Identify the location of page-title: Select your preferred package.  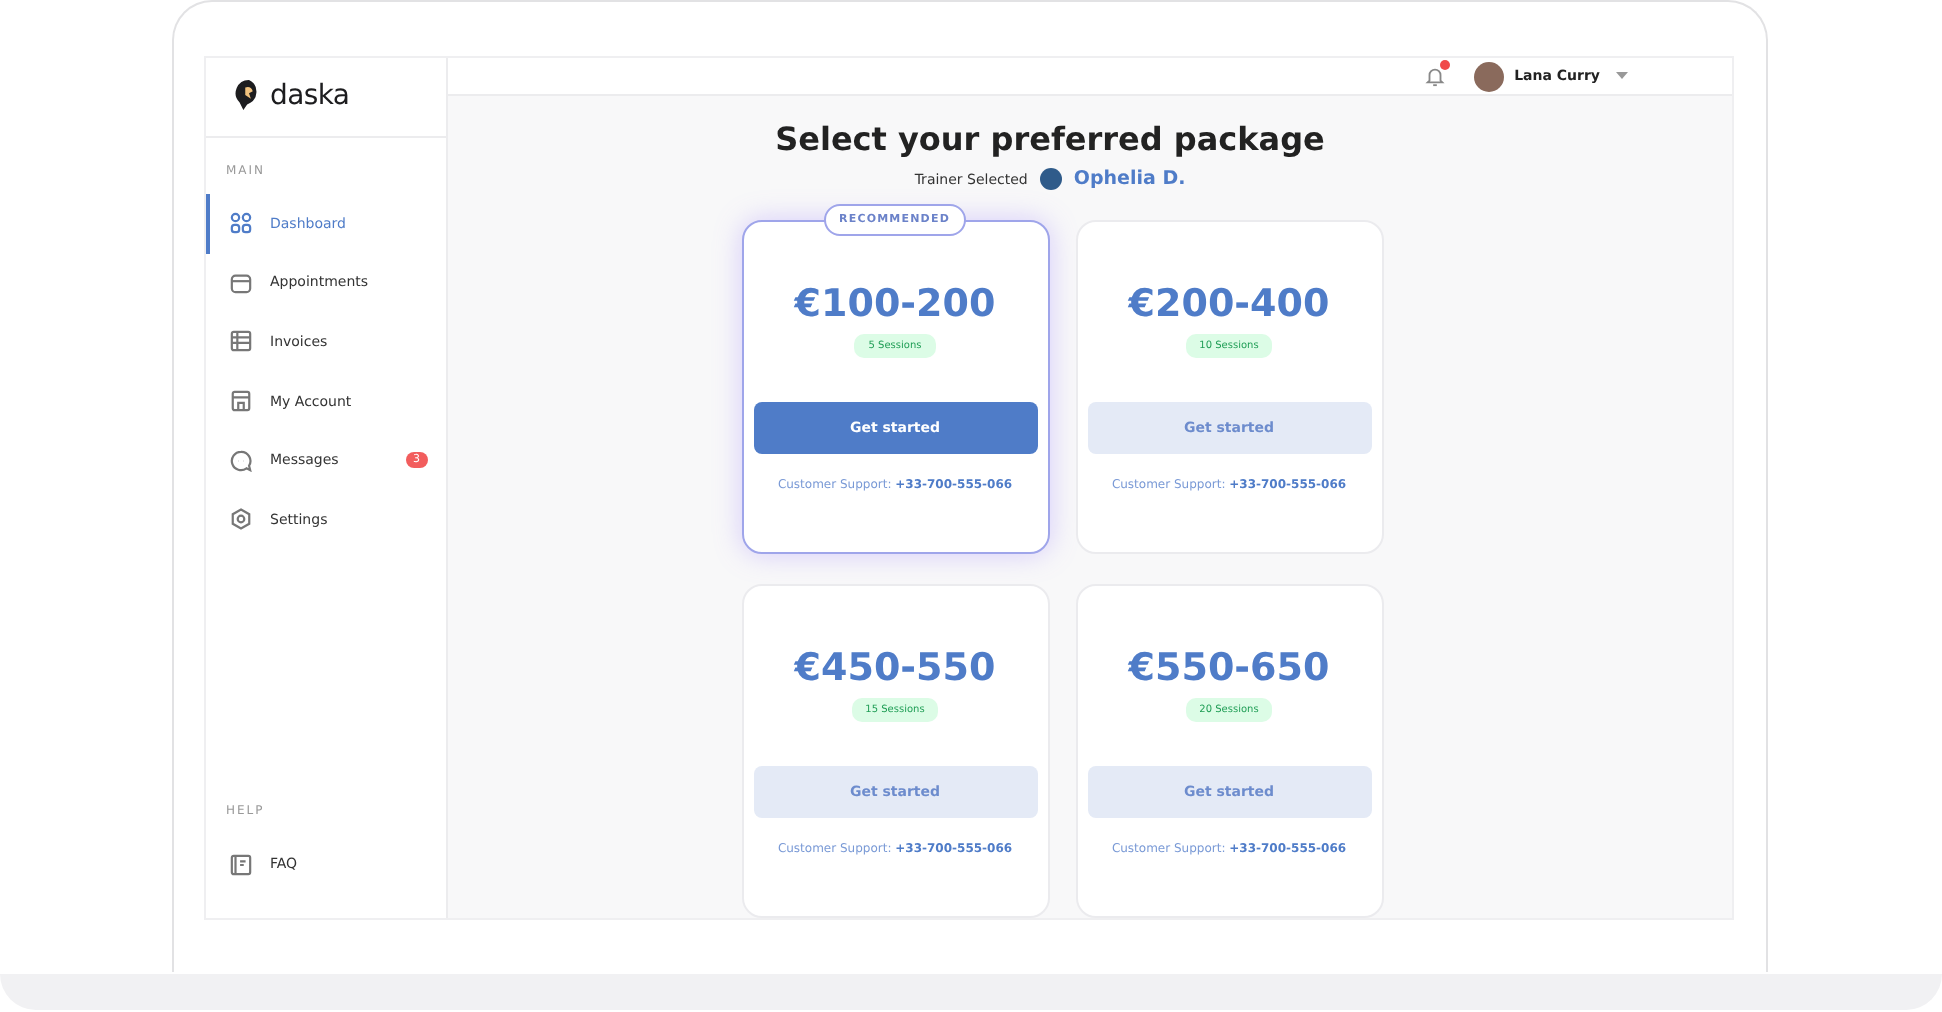
(1050, 139).